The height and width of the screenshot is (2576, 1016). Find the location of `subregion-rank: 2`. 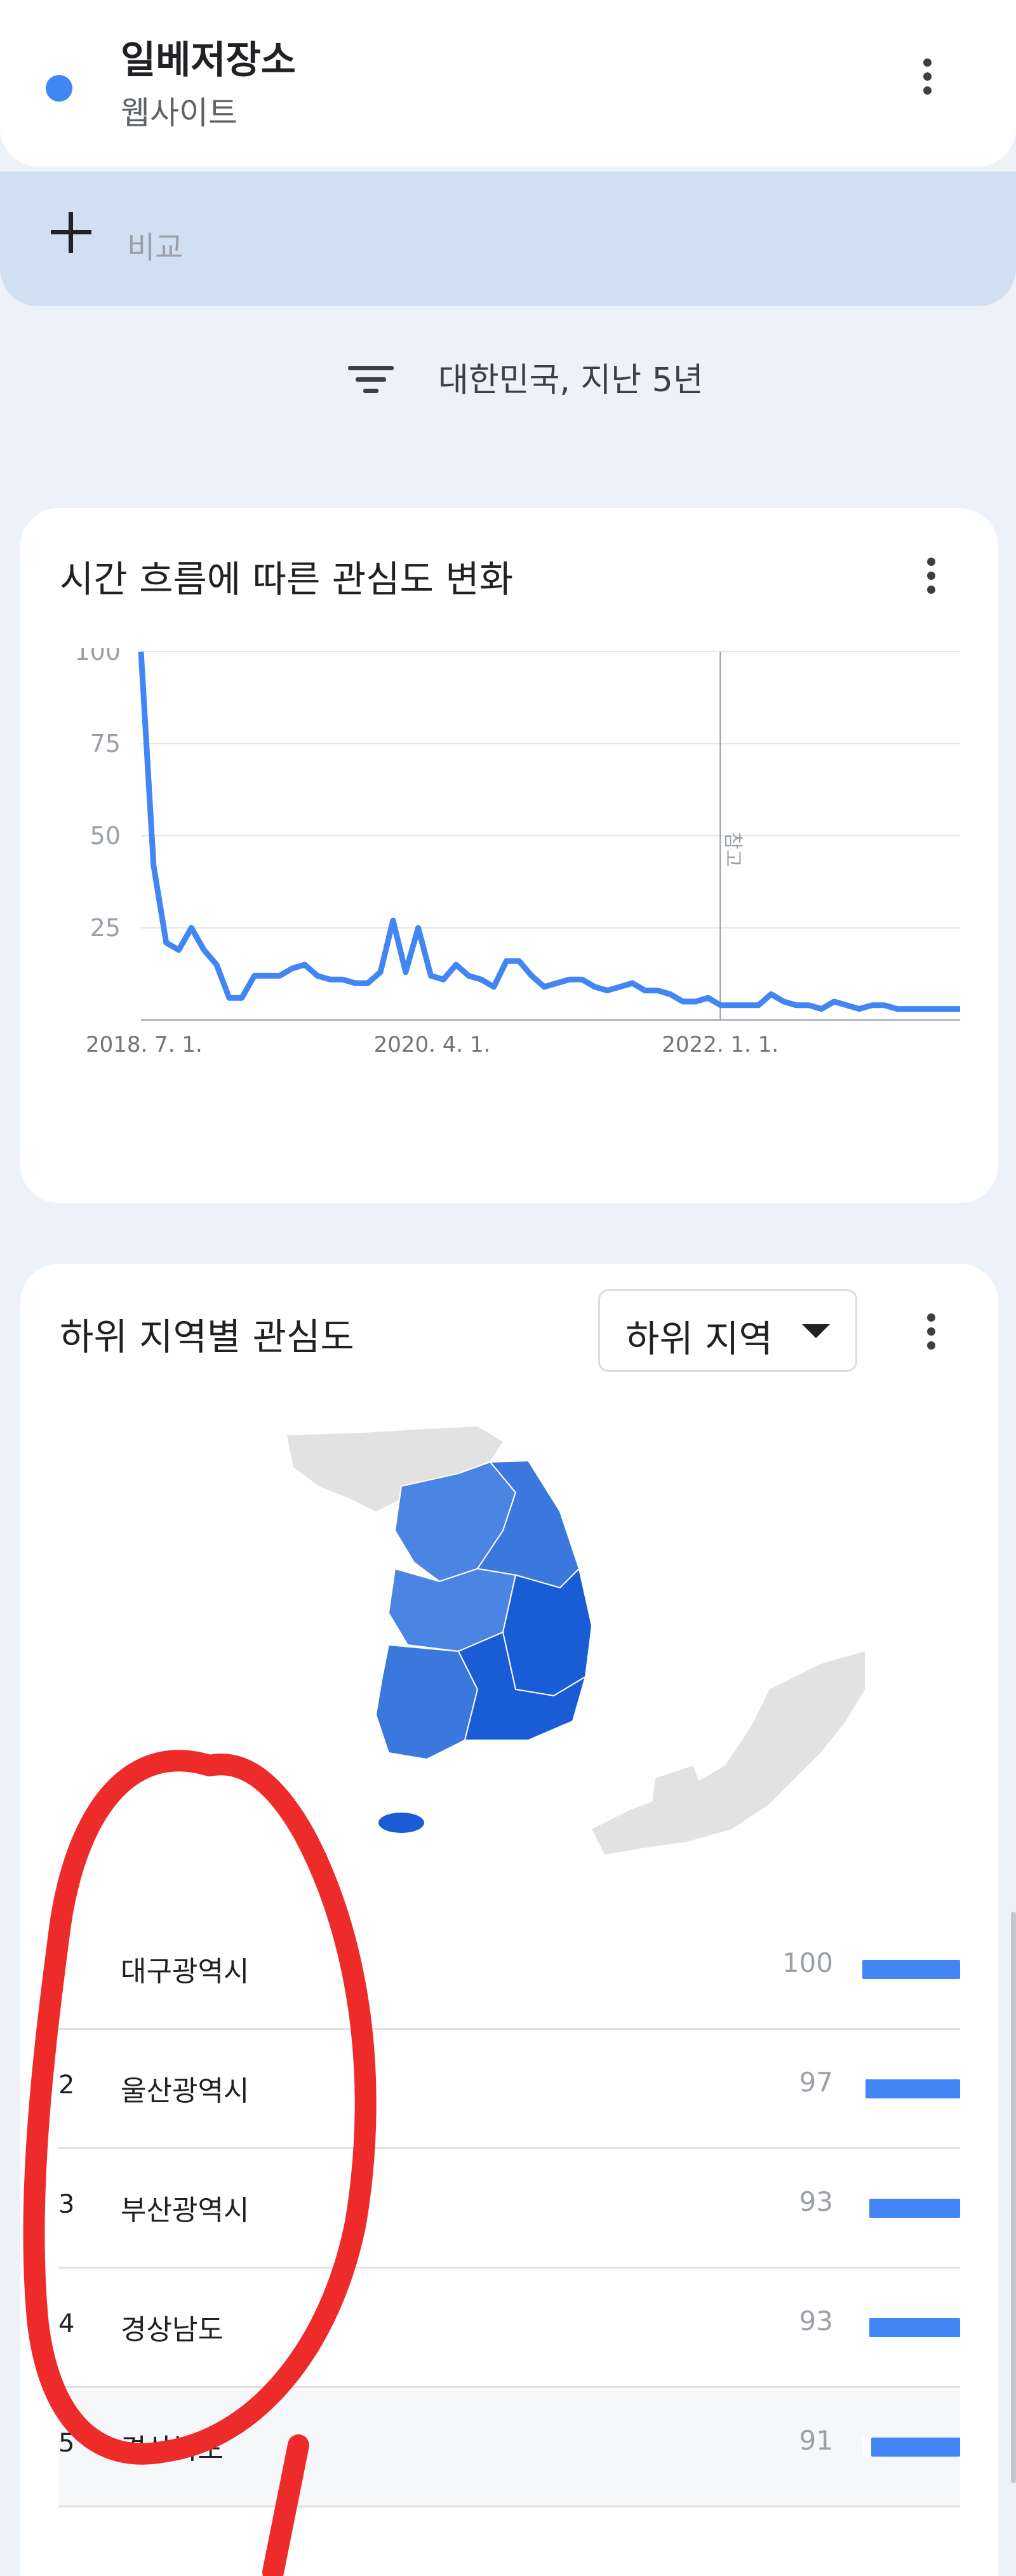

subregion-rank: 2 is located at coordinates (66, 2085).